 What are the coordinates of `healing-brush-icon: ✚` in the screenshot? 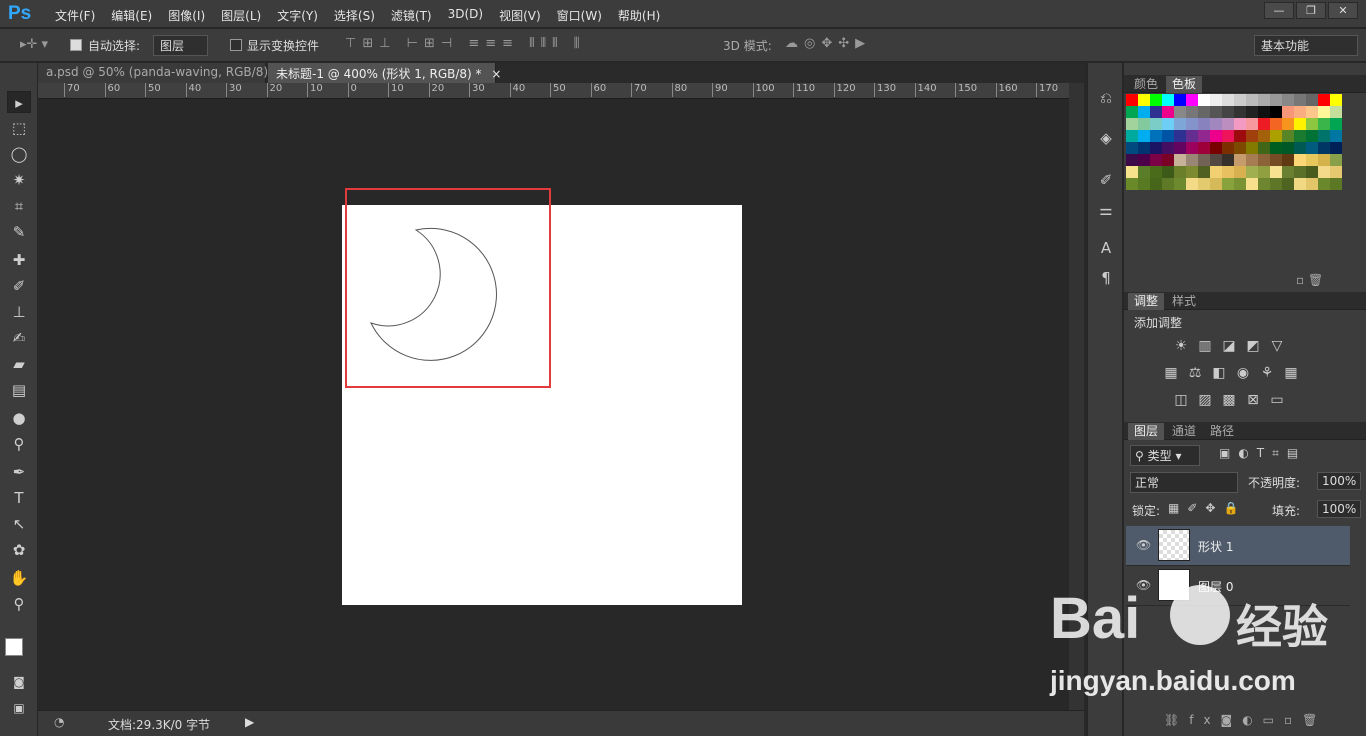 It's located at (19, 260).